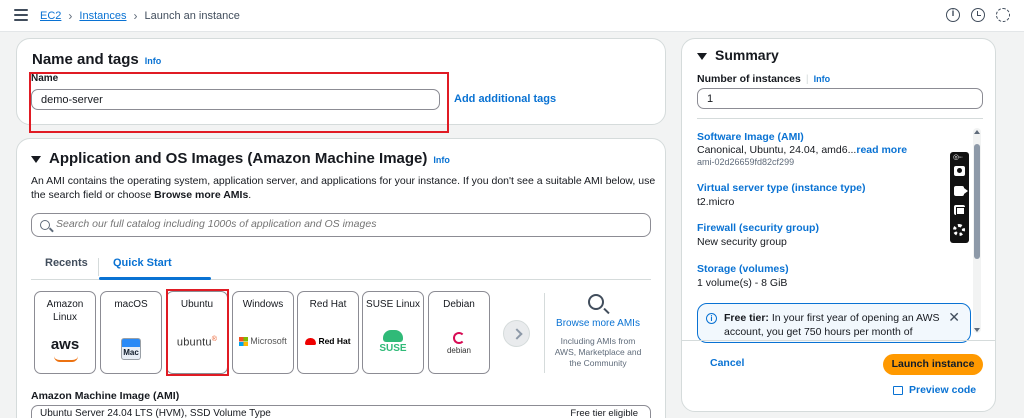 The width and height of the screenshot is (1024, 418). Describe the element at coordinates (328, 341) in the screenshot. I see `red-hat-logo-icon: Red Hat` at that location.